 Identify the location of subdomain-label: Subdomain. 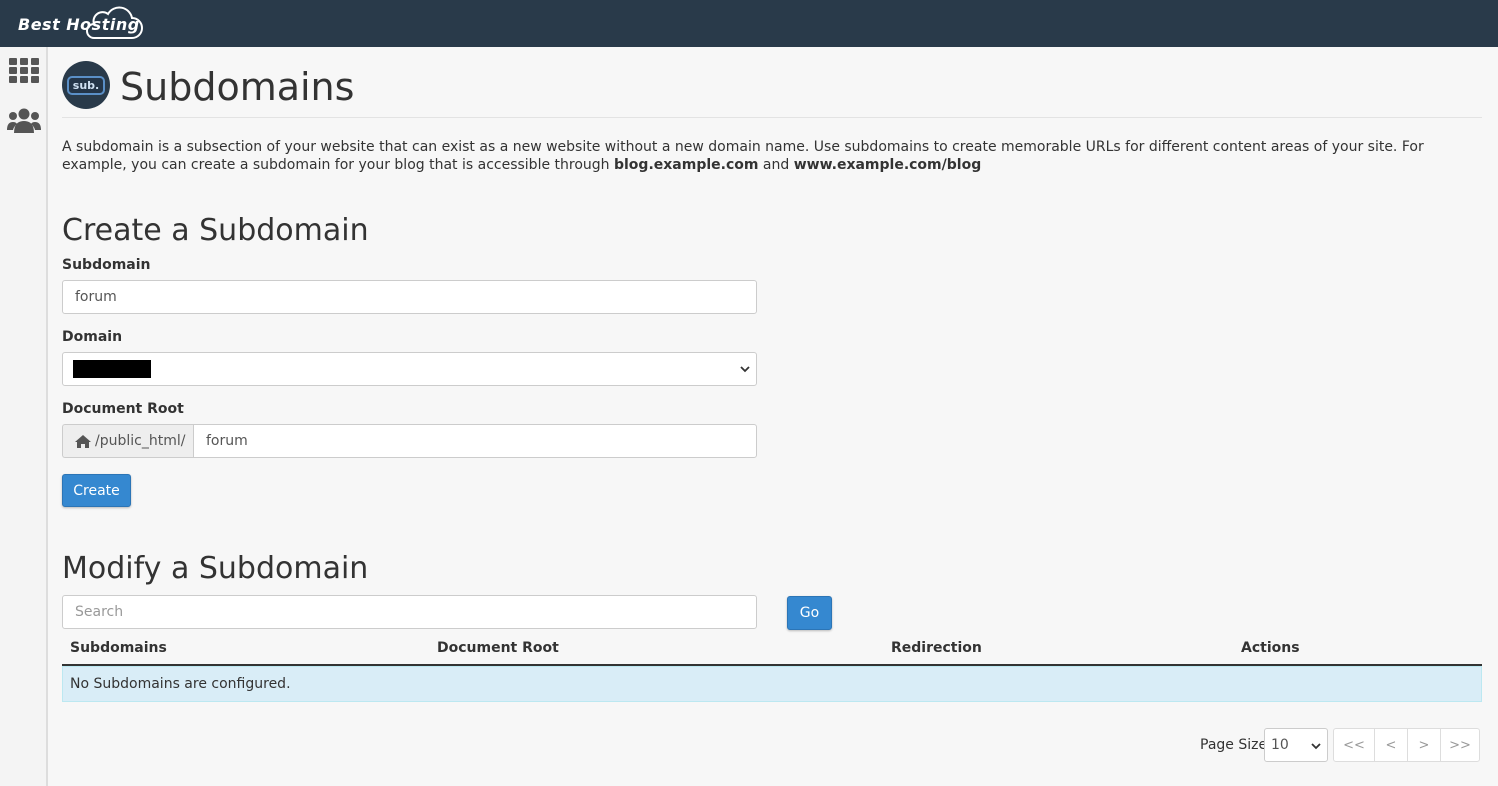
(106, 265).